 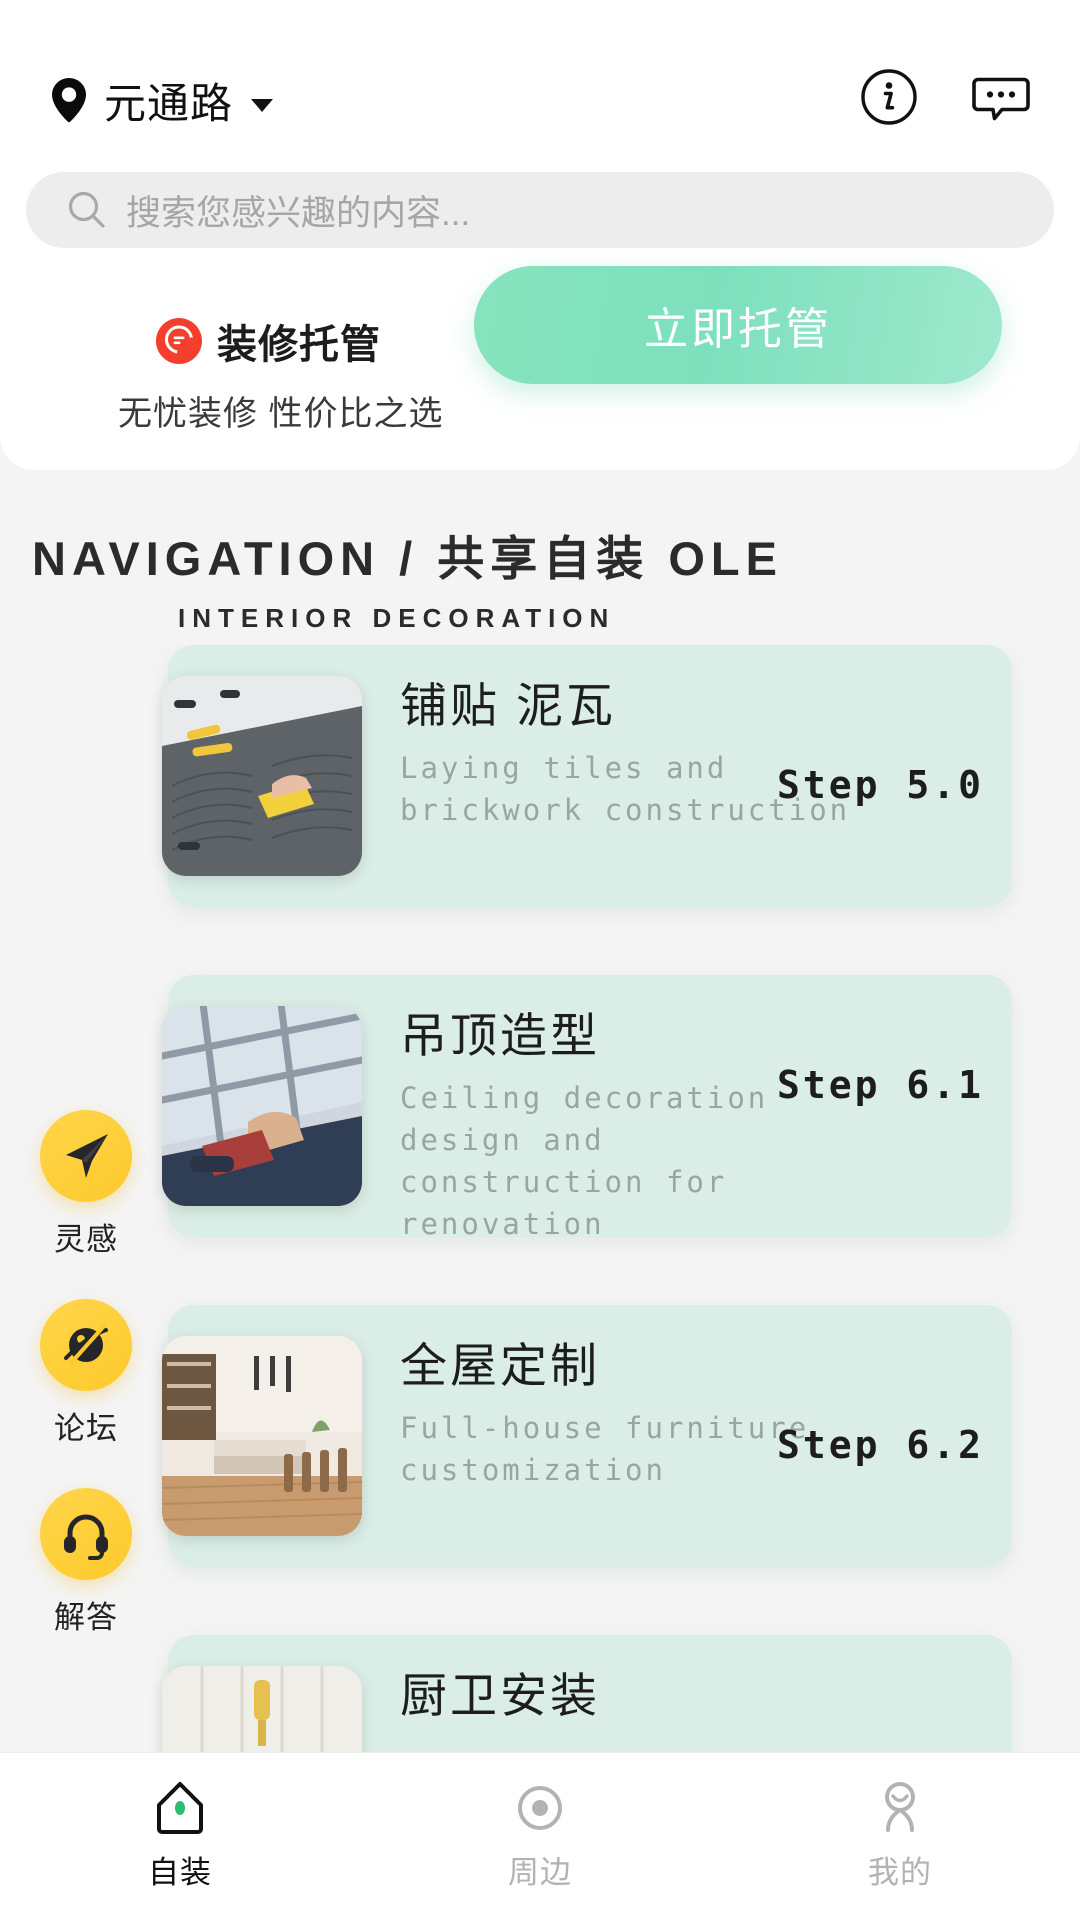 What do you see at coordinates (169, 103) in the screenshot?
I see `location-name: 元通路` at bounding box center [169, 103].